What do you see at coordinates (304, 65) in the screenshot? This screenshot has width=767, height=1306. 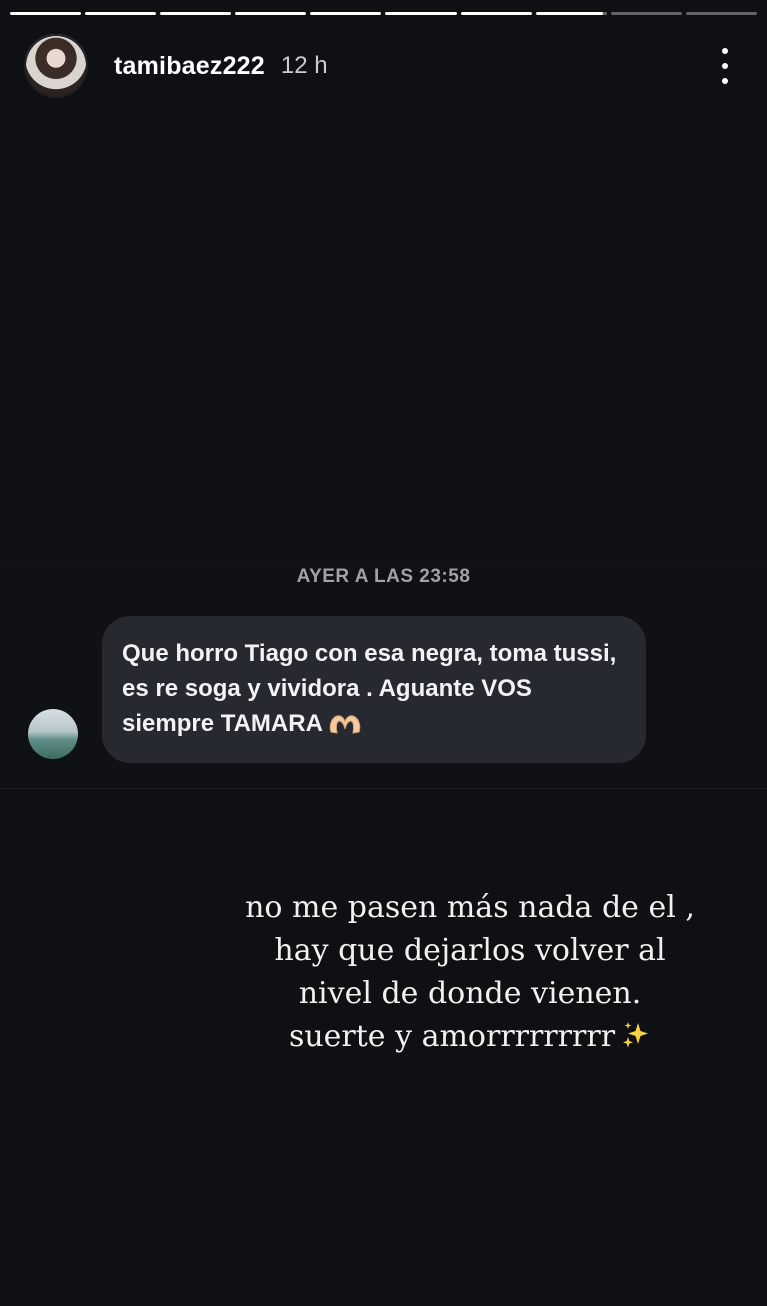 I see `story-timestamp: 12 h` at bounding box center [304, 65].